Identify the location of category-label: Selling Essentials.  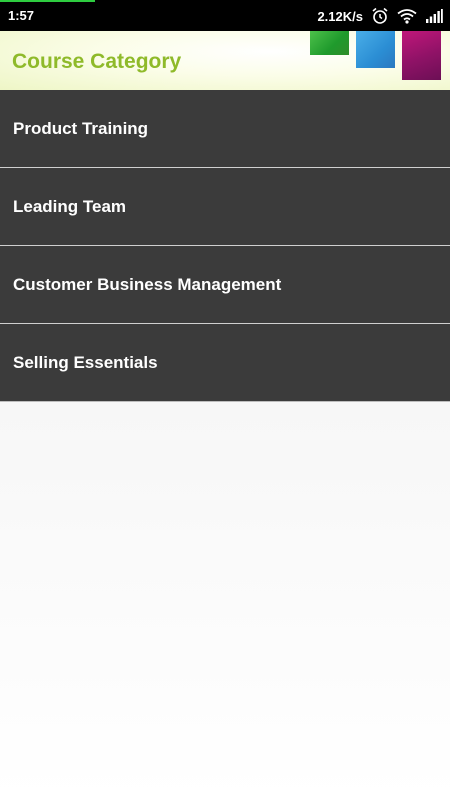
(85, 362).